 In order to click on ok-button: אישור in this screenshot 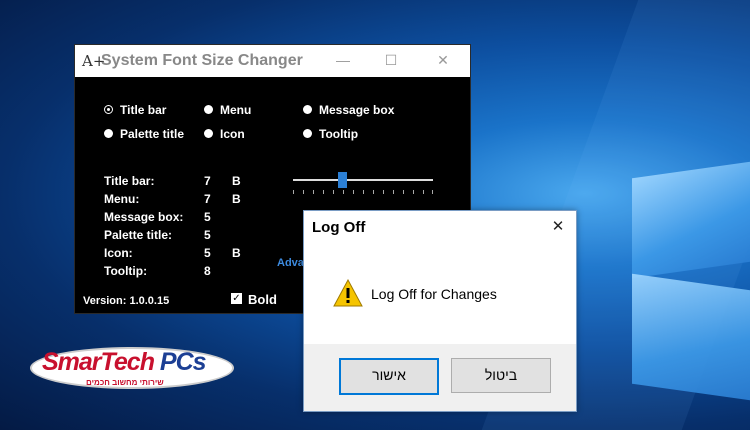, I will do `click(389, 376)`.